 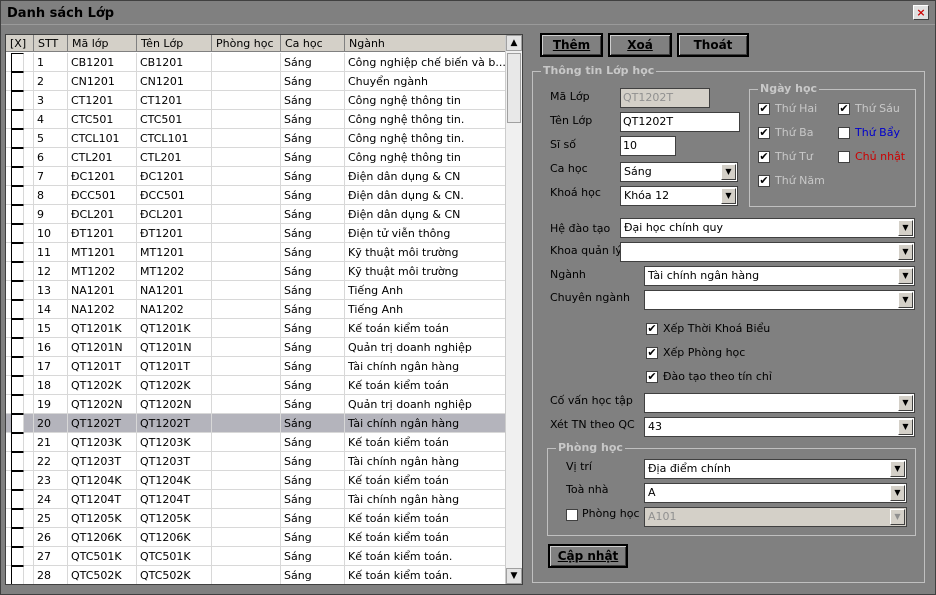 I want to click on vi-tri-select: Địa điểm chính ▼, so click(x=775, y=469).